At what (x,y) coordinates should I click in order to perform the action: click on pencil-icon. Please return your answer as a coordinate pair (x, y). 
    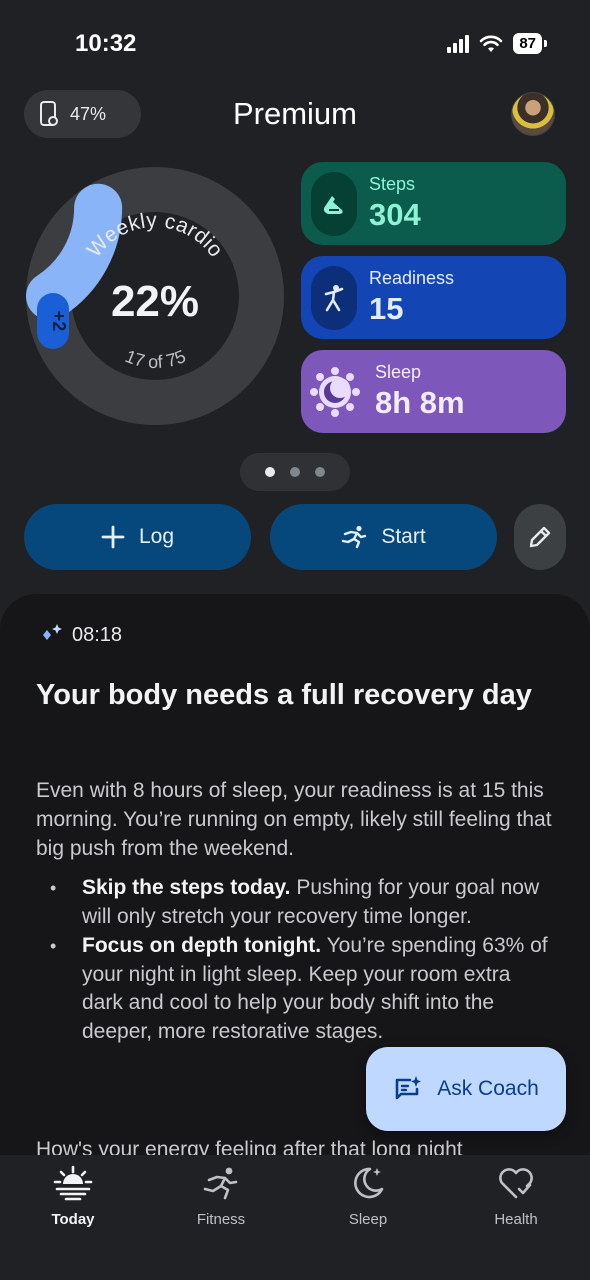
    Looking at the image, I should click on (540, 537).